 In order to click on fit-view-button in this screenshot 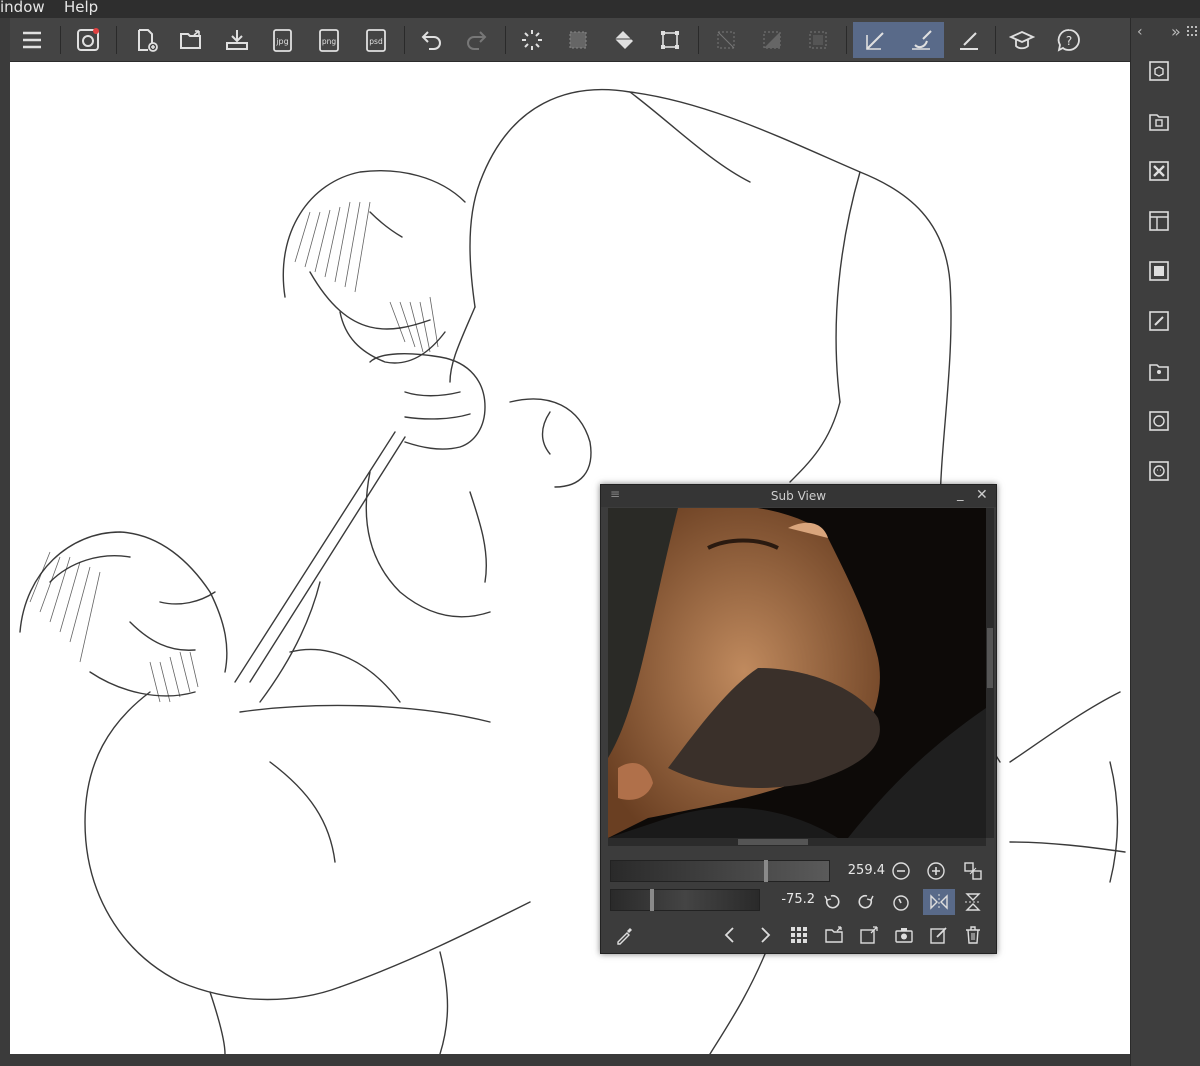, I will do `click(973, 871)`.